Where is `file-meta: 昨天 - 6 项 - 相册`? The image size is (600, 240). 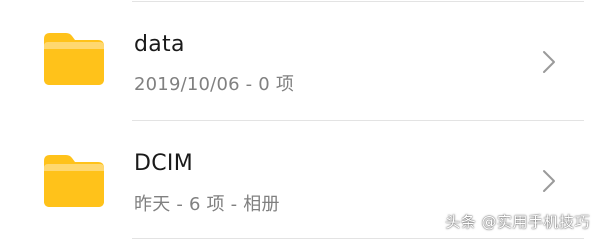 file-meta: 昨天 - 6 项 - 相册 is located at coordinates (207, 204).